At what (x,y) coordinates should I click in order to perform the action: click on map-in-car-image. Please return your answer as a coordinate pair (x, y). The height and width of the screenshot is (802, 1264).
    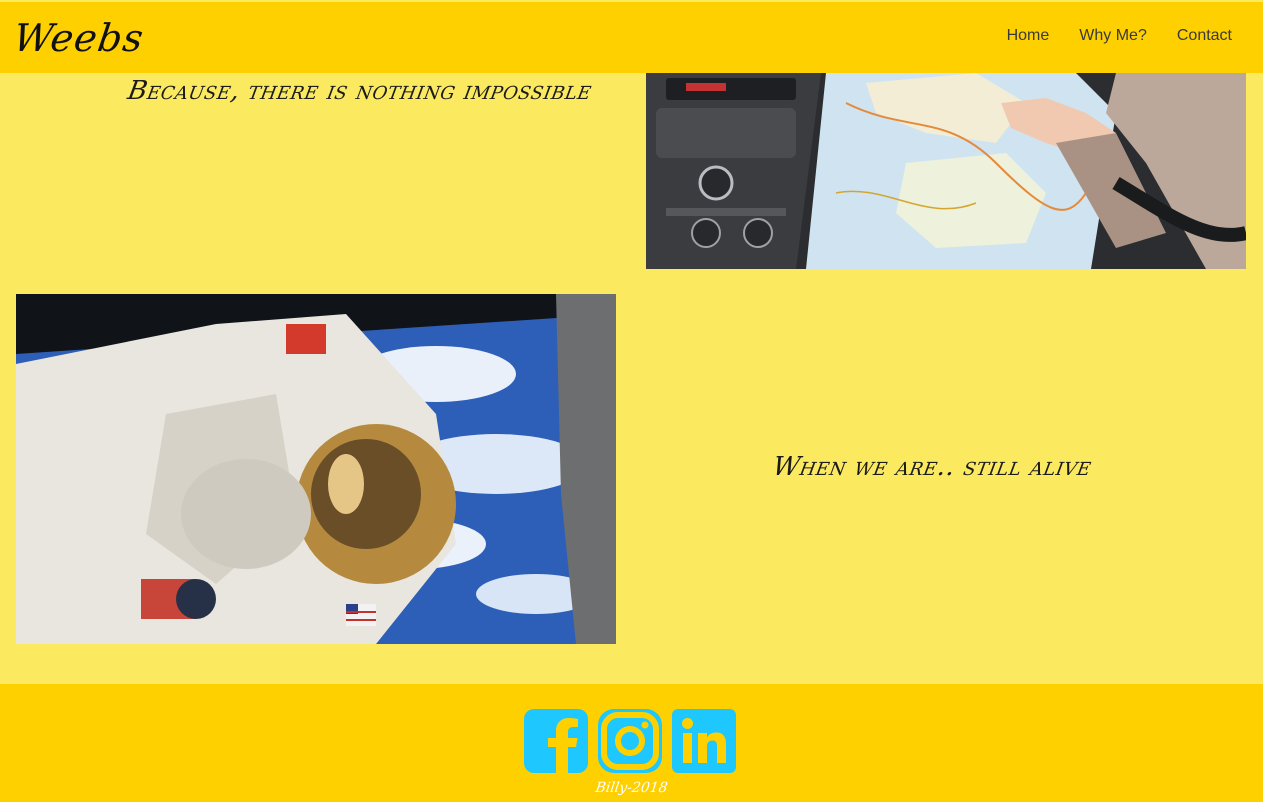
    Looking at the image, I should click on (946, 171).